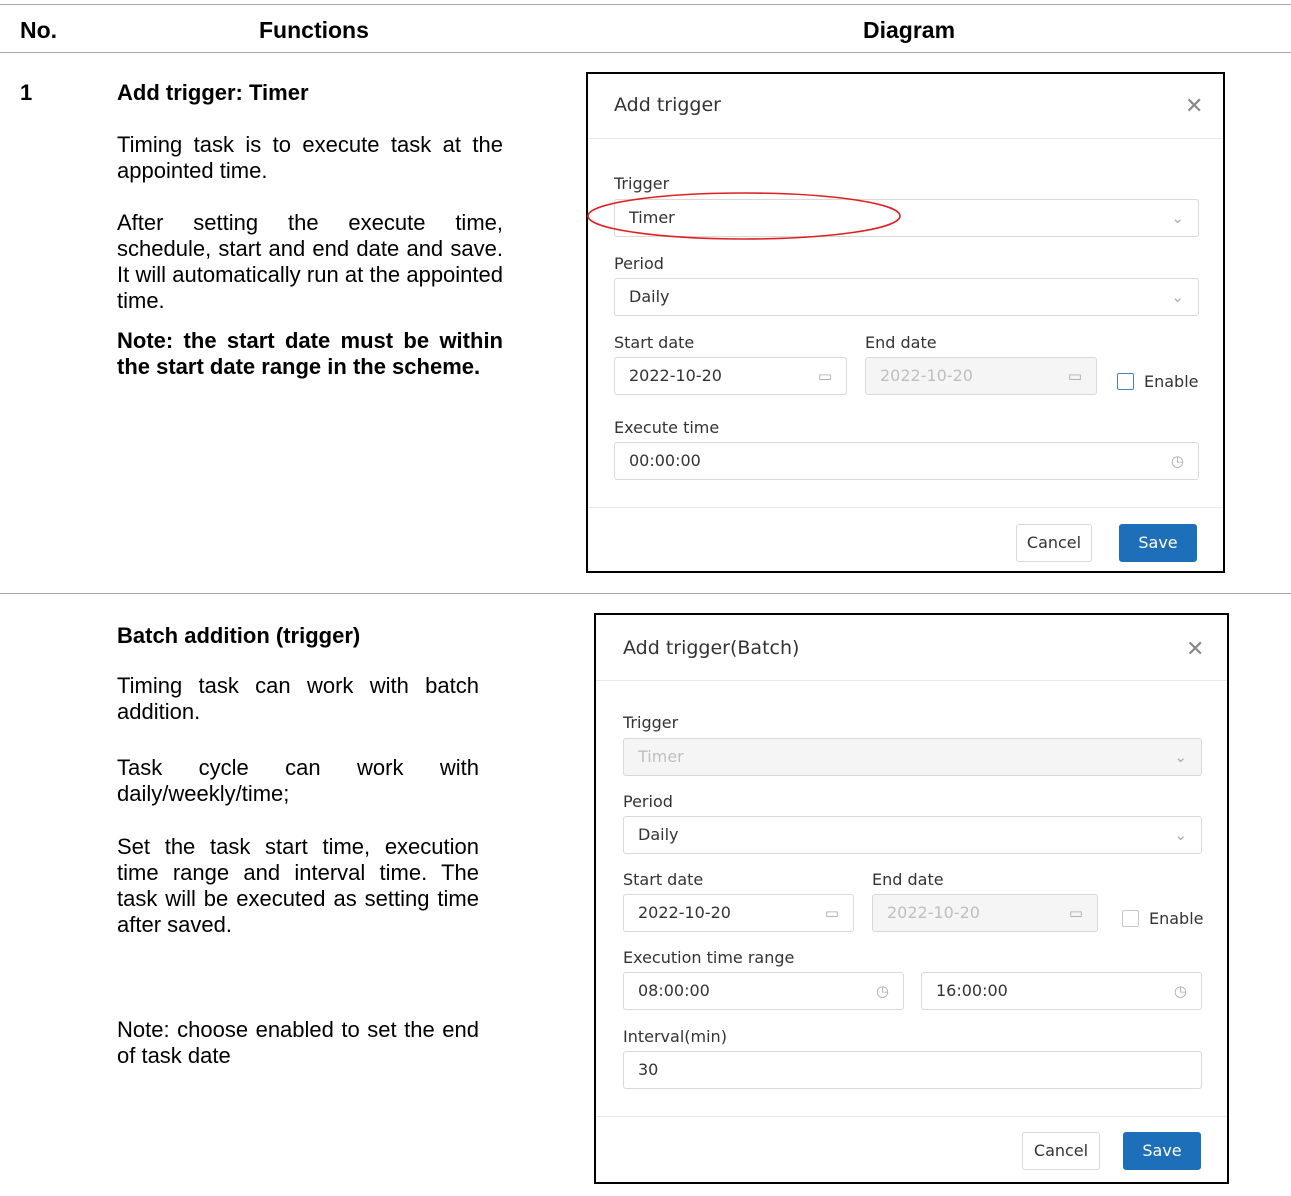  Describe the element at coordinates (667, 105) in the screenshot. I see `dialog-title: Add trigger` at that location.